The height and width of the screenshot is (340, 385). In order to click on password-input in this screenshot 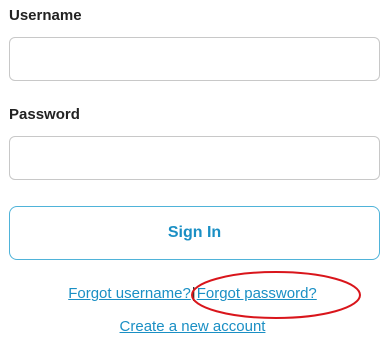, I will do `click(194, 158)`.